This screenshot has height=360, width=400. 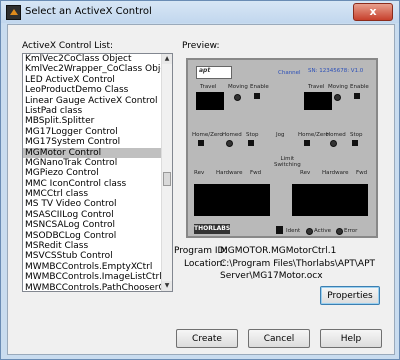 What do you see at coordinates (336, 135) in the screenshot?
I see `preview-homed-right: Homed` at bounding box center [336, 135].